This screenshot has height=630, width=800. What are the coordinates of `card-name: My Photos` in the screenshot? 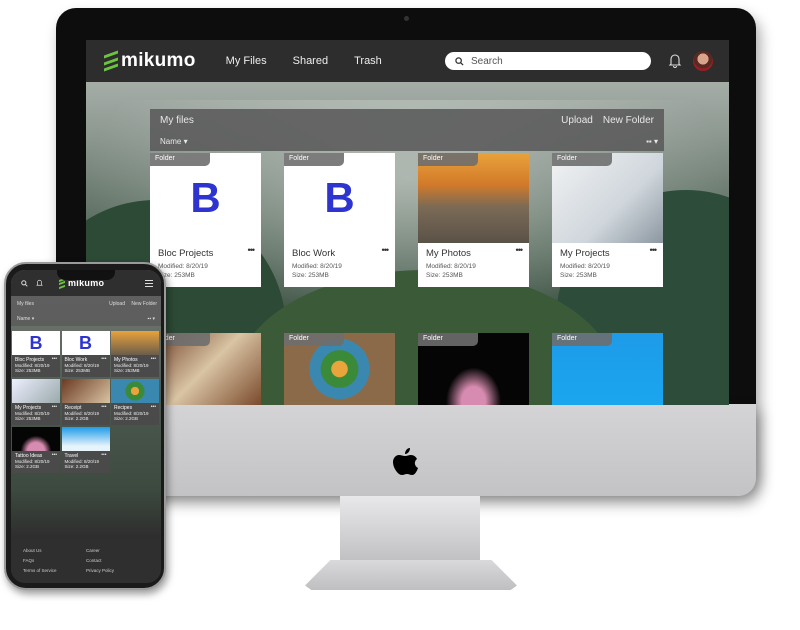 It's located at (448, 253).